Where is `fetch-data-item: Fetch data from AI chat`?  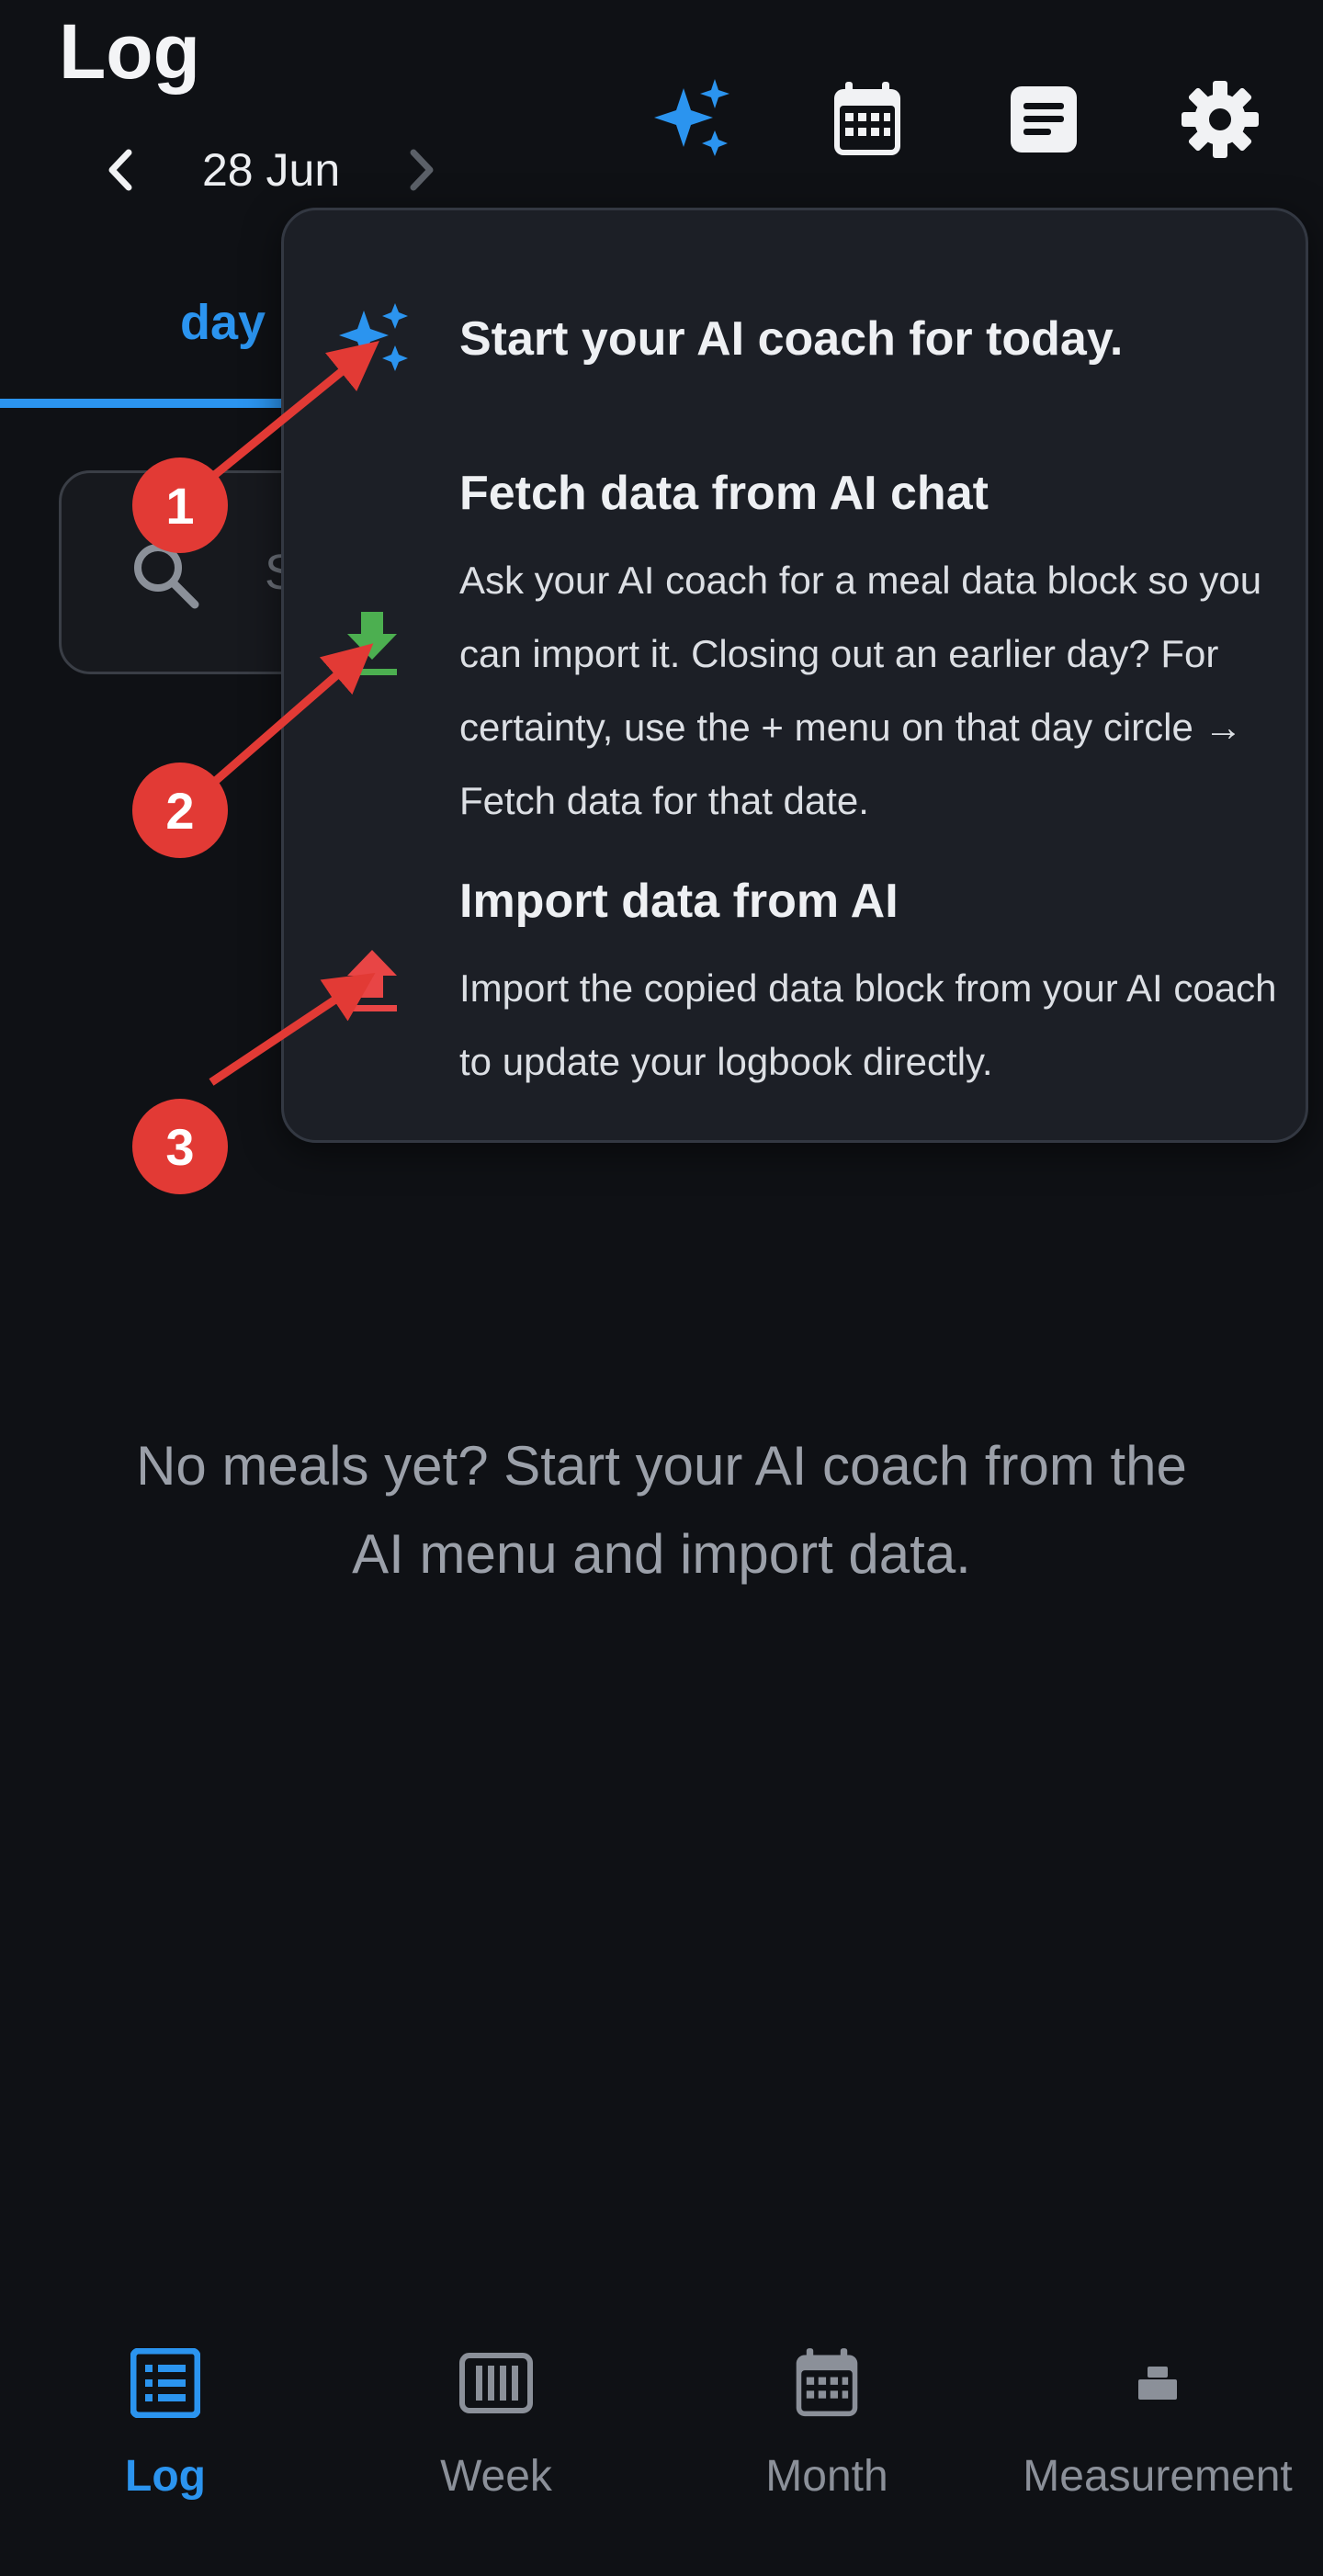 fetch-data-item: Fetch data from AI chat is located at coordinates (724, 493).